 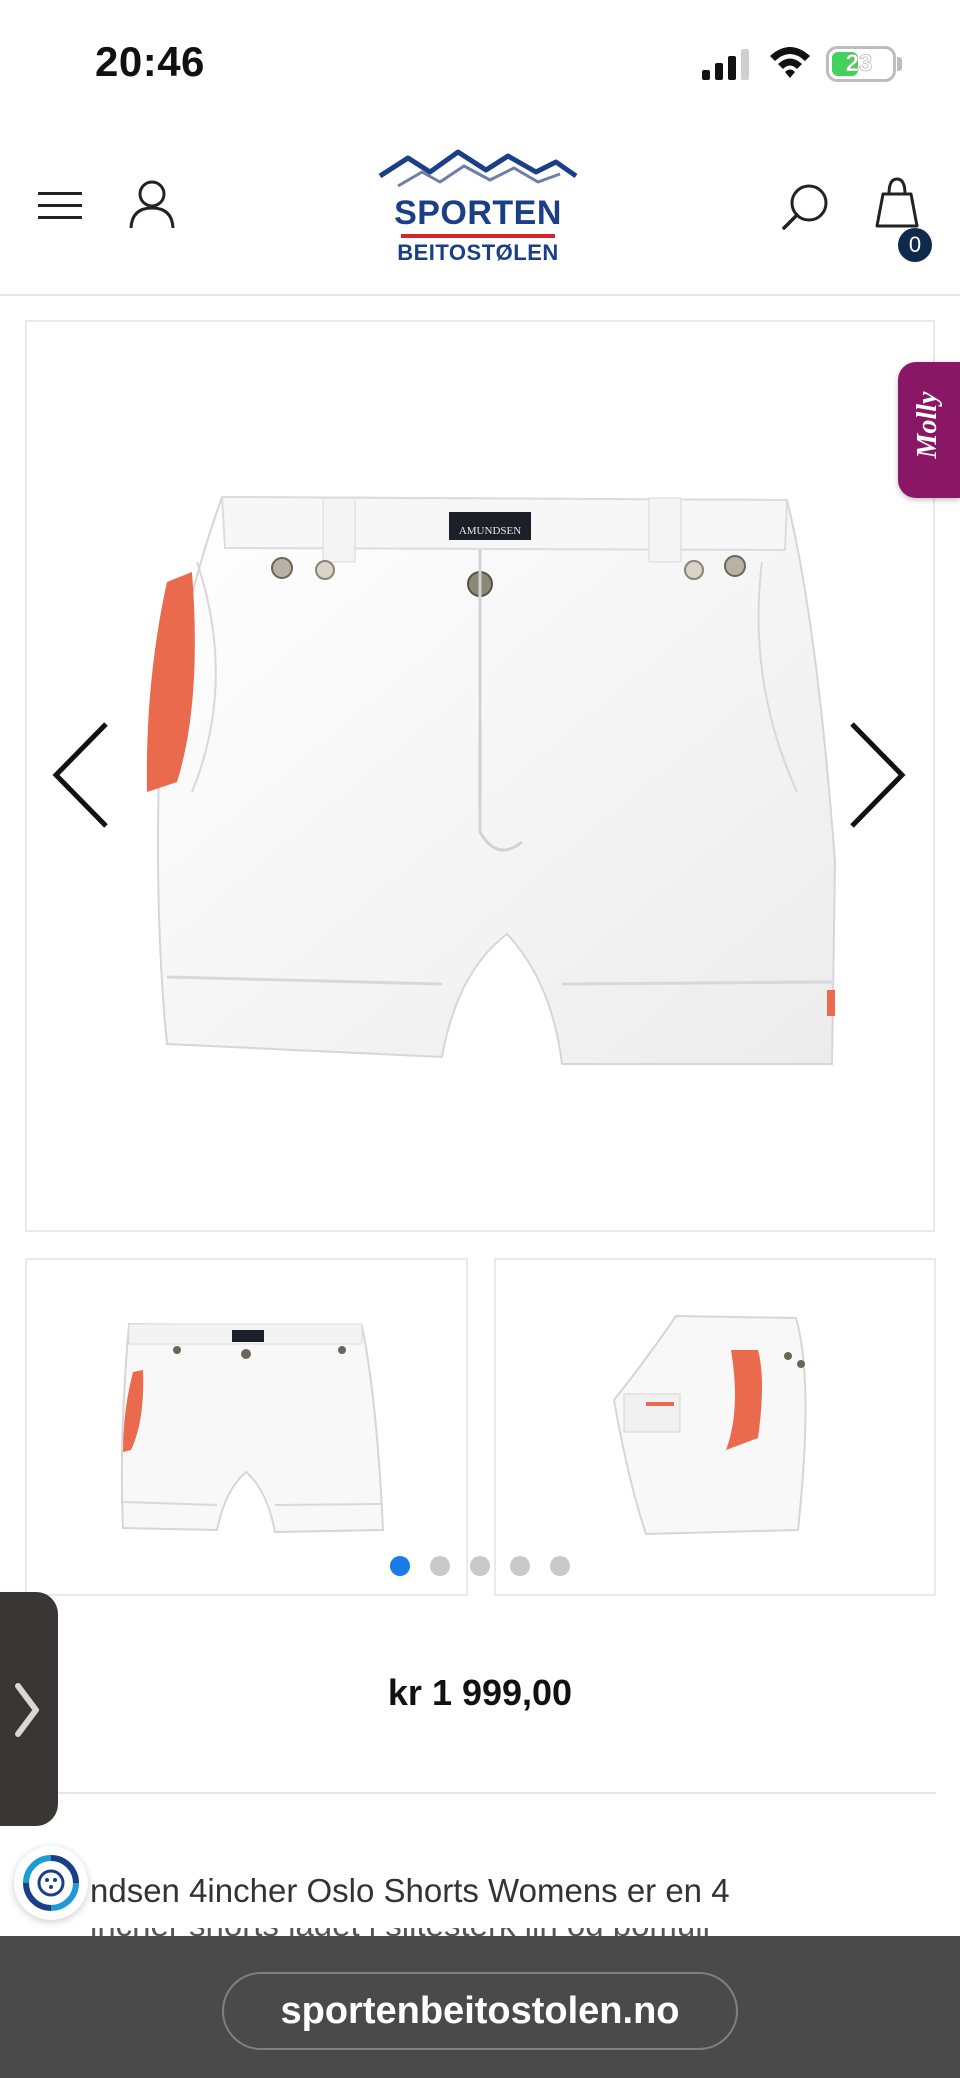 What do you see at coordinates (252, 1428) in the screenshot?
I see `thumbnail-front-image` at bounding box center [252, 1428].